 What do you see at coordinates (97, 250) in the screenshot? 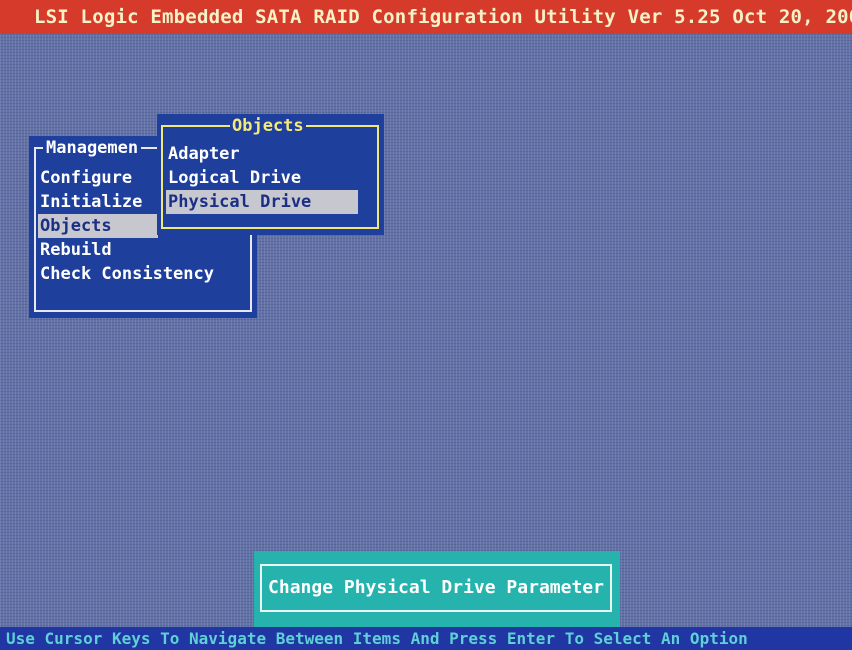
I see `menu-item-rebuild: Rebuild` at bounding box center [97, 250].